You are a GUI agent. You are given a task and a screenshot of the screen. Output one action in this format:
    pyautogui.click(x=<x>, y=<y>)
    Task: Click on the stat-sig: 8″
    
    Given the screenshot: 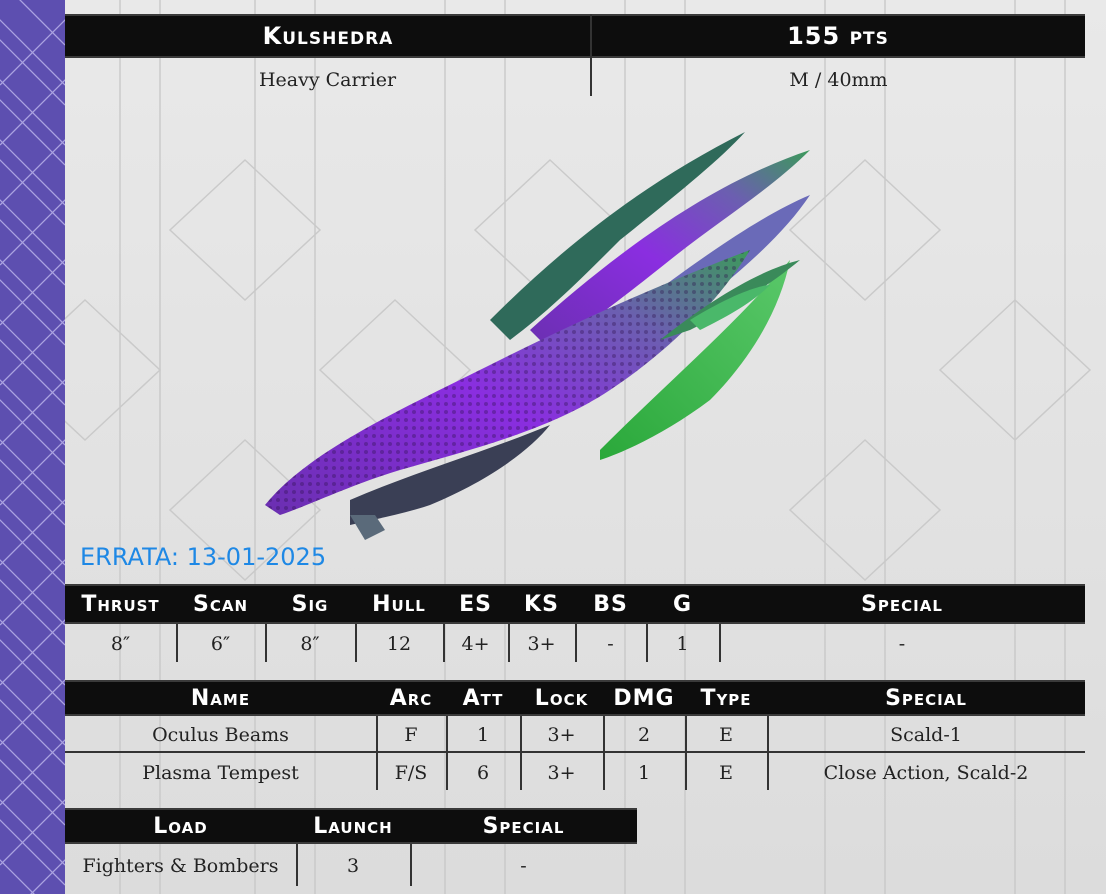 What is the action you would take?
    pyautogui.click(x=310, y=644)
    